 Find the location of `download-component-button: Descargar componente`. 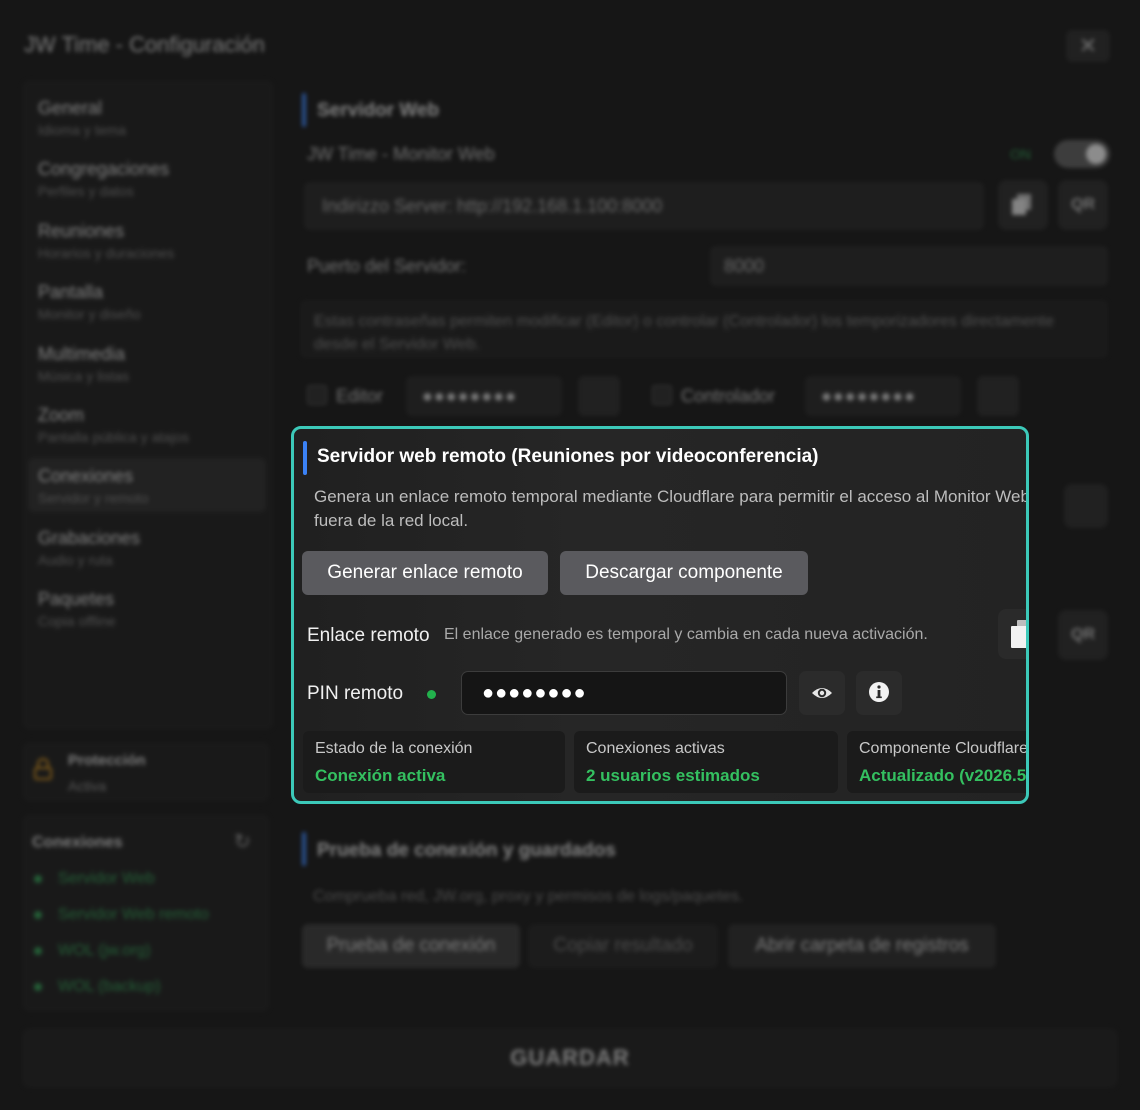

download-component-button: Descargar componente is located at coordinates (684, 573).